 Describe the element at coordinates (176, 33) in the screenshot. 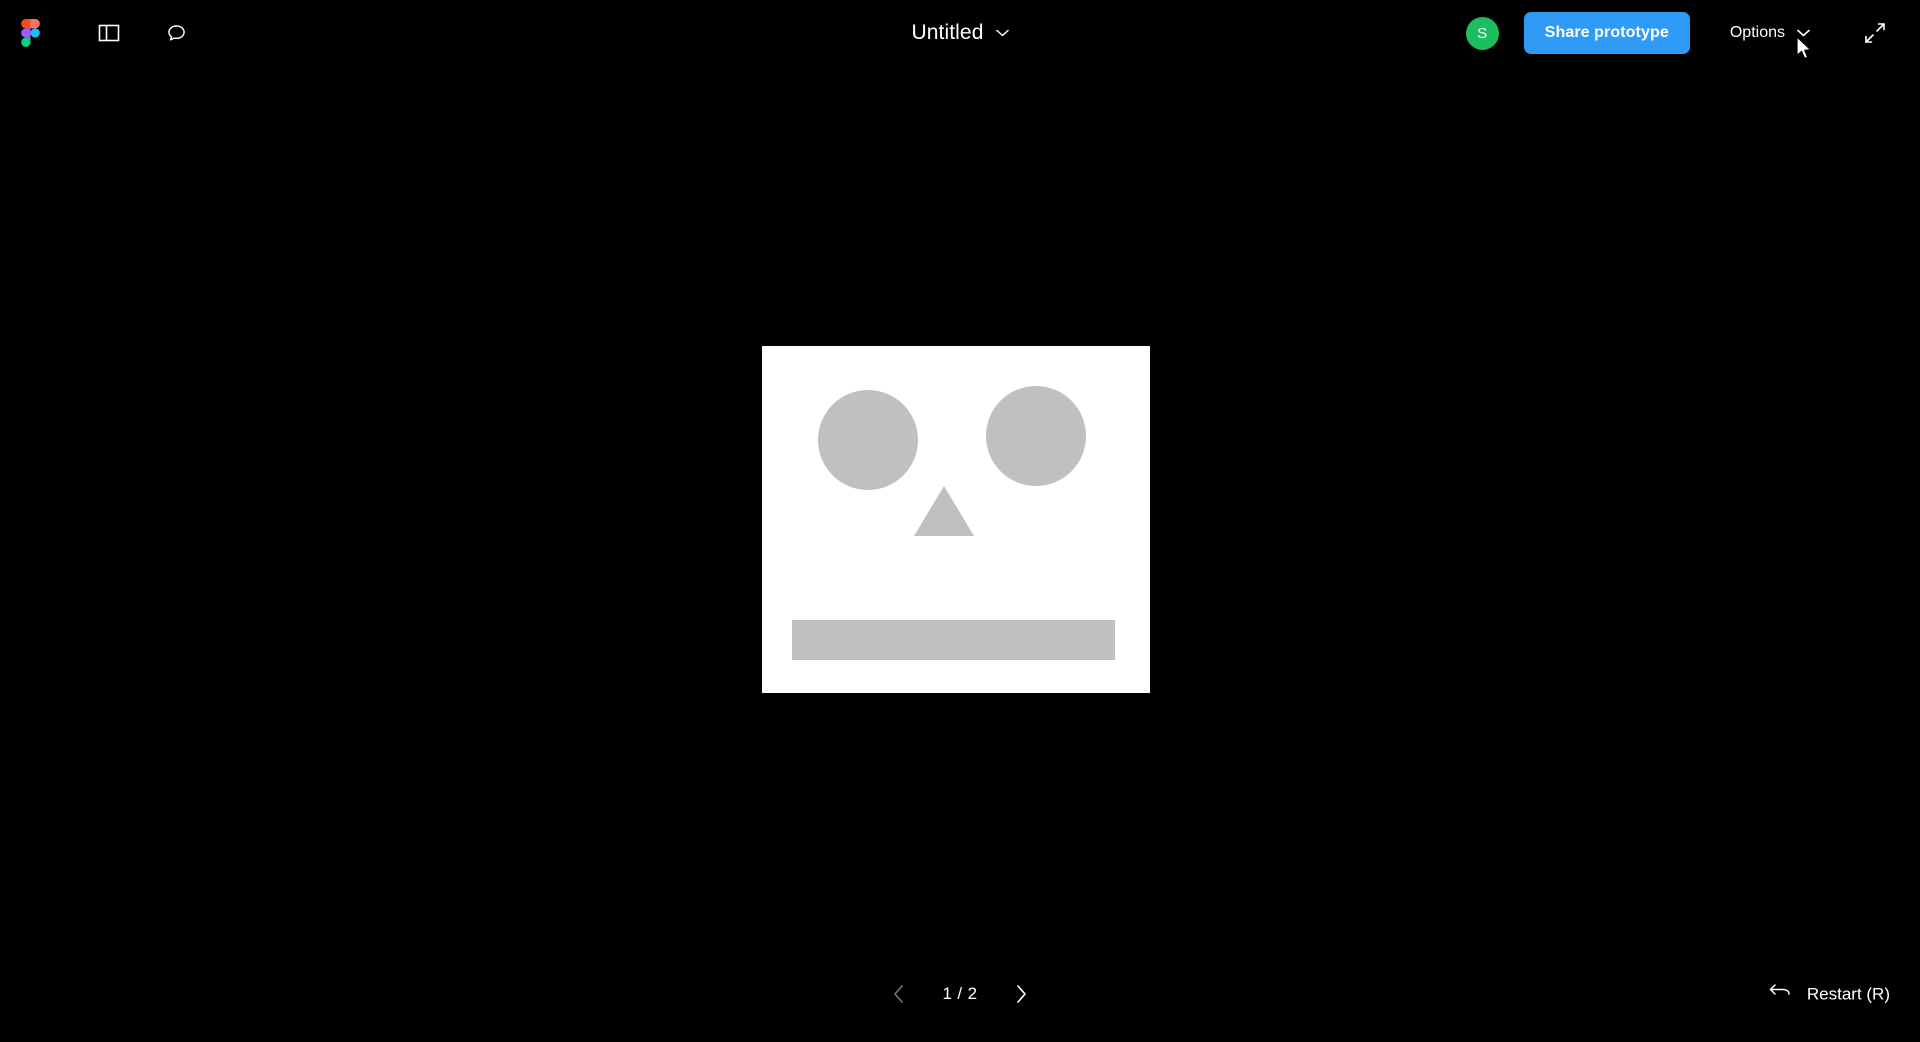

I see `comment-bubble-icon` at that location.